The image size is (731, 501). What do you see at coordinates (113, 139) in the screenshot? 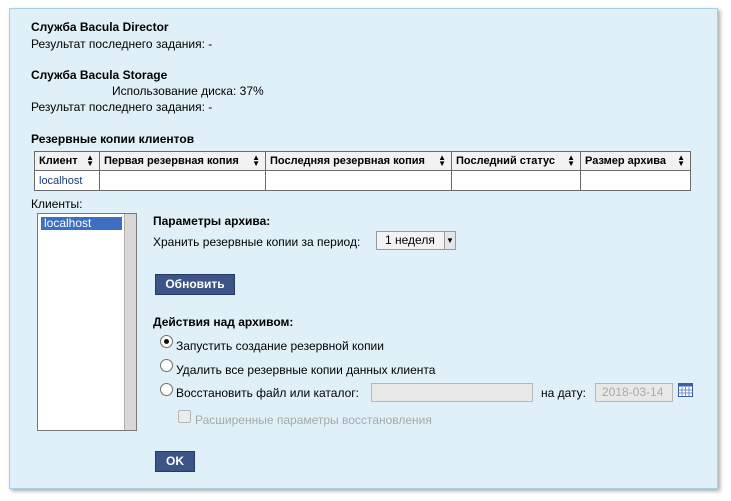
I see `backups-title: Резервные копии клиентов` at bounding box center [113, 139].